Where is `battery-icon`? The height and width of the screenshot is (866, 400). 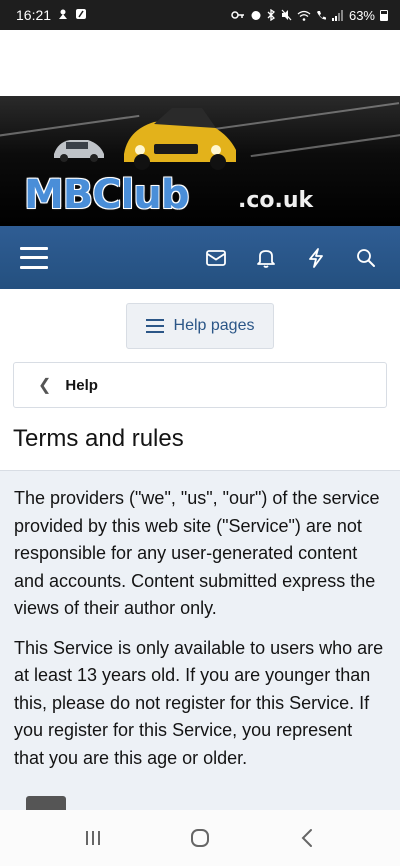 battery-icon is located at coordinates (384, 15).